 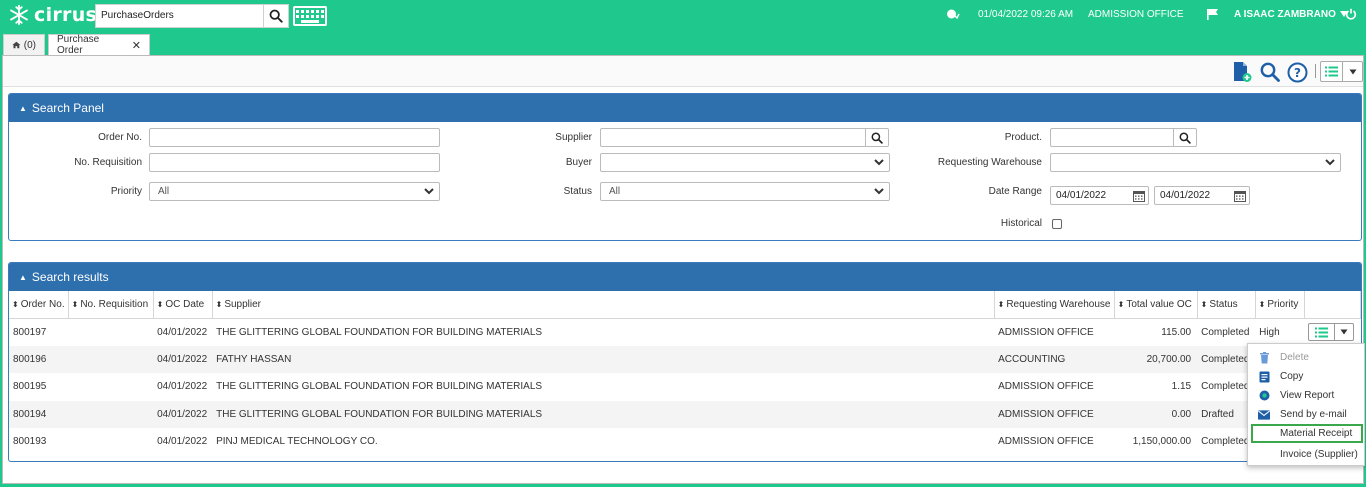 I want to click on power-button, so click(x=1351, y=14).